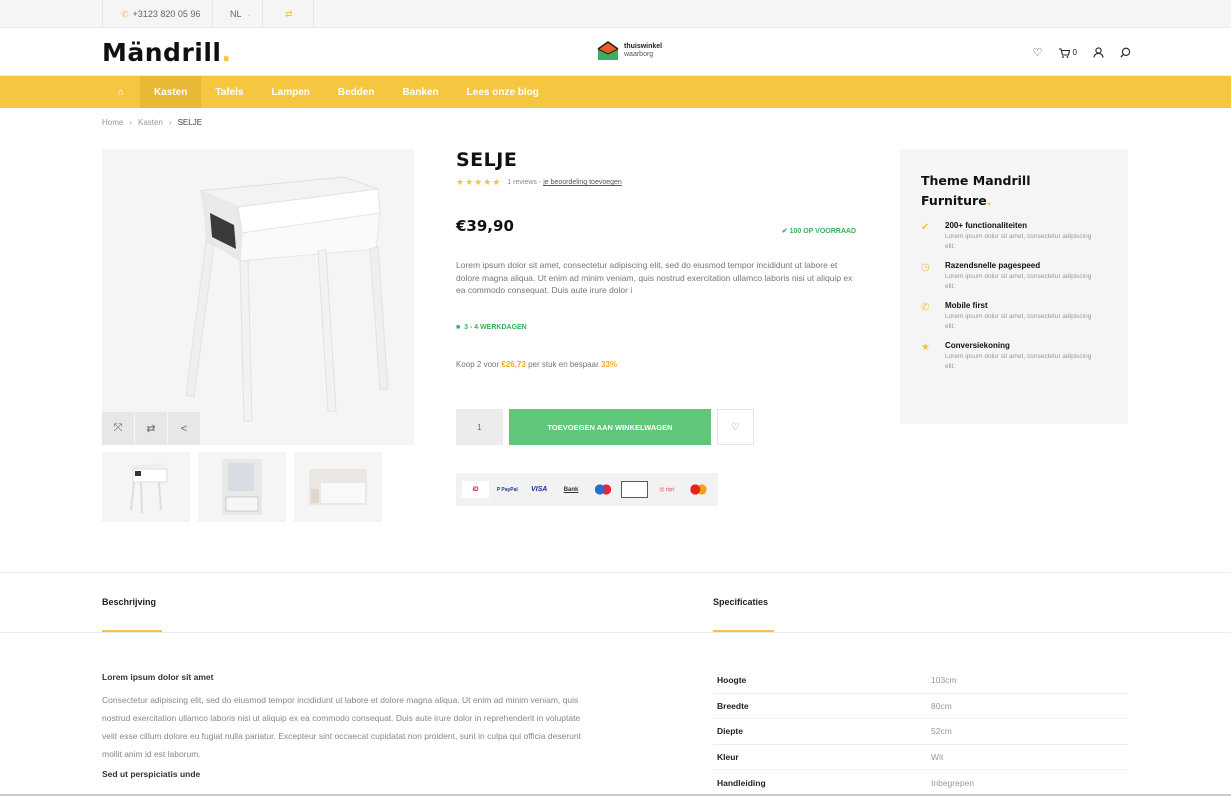 This screenshot has height=796, width=1231. I want to click on nav-item-blog: Lees onze blog, so click(503, 92).